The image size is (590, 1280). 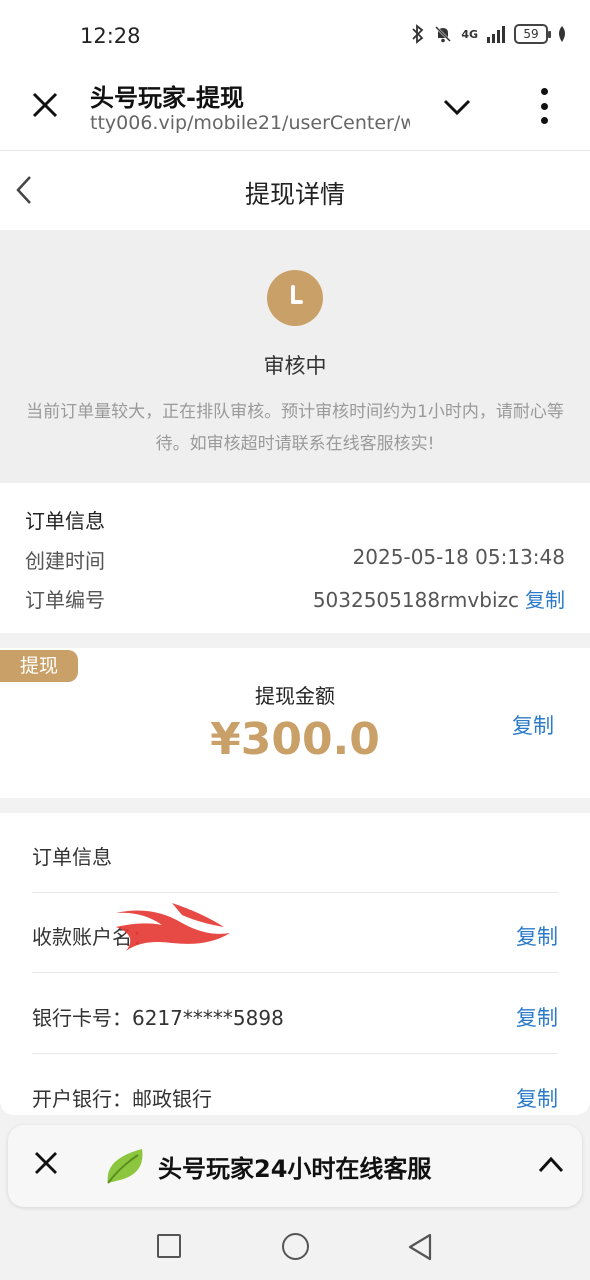 I want to click on copy-account-name-button: 复制, so click(x=537, y=936).